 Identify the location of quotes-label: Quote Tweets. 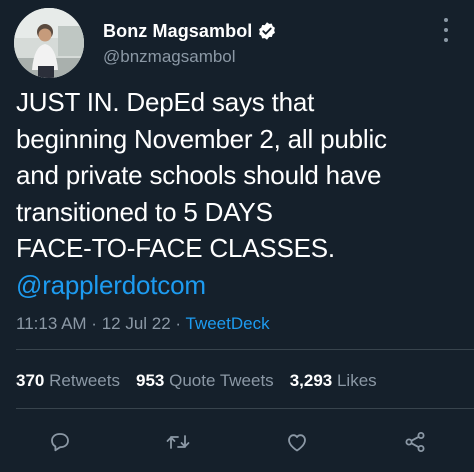
(221, 380).